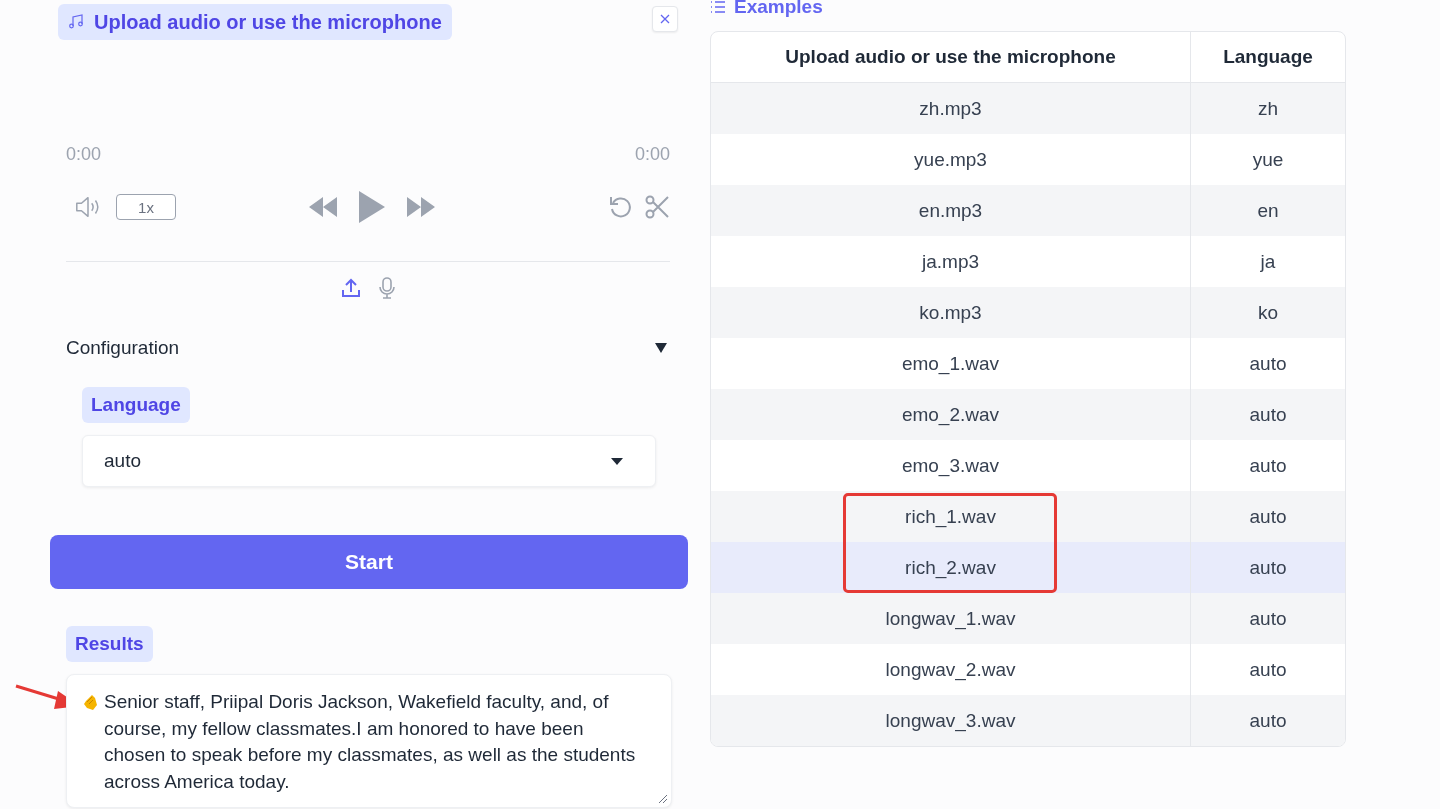 This screenshot has height=809, width=1440. I want to click on example-row: ko.mp3 ko, so click(1028, 312).